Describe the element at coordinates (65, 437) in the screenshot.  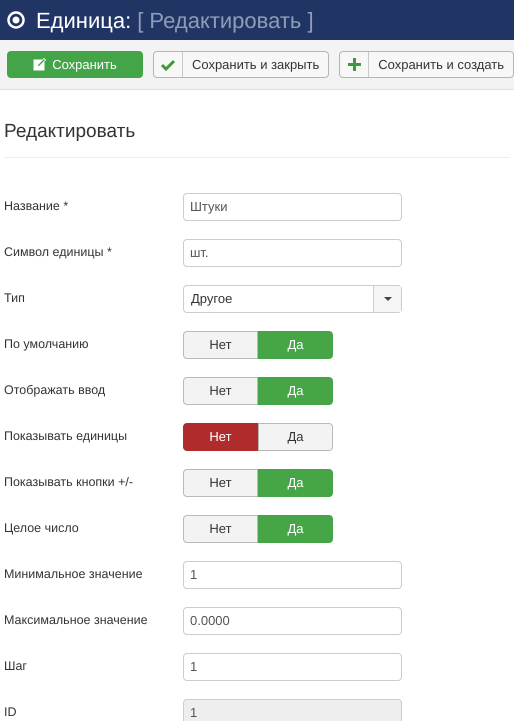
I see `field-label: Показывать единицы` at that location.